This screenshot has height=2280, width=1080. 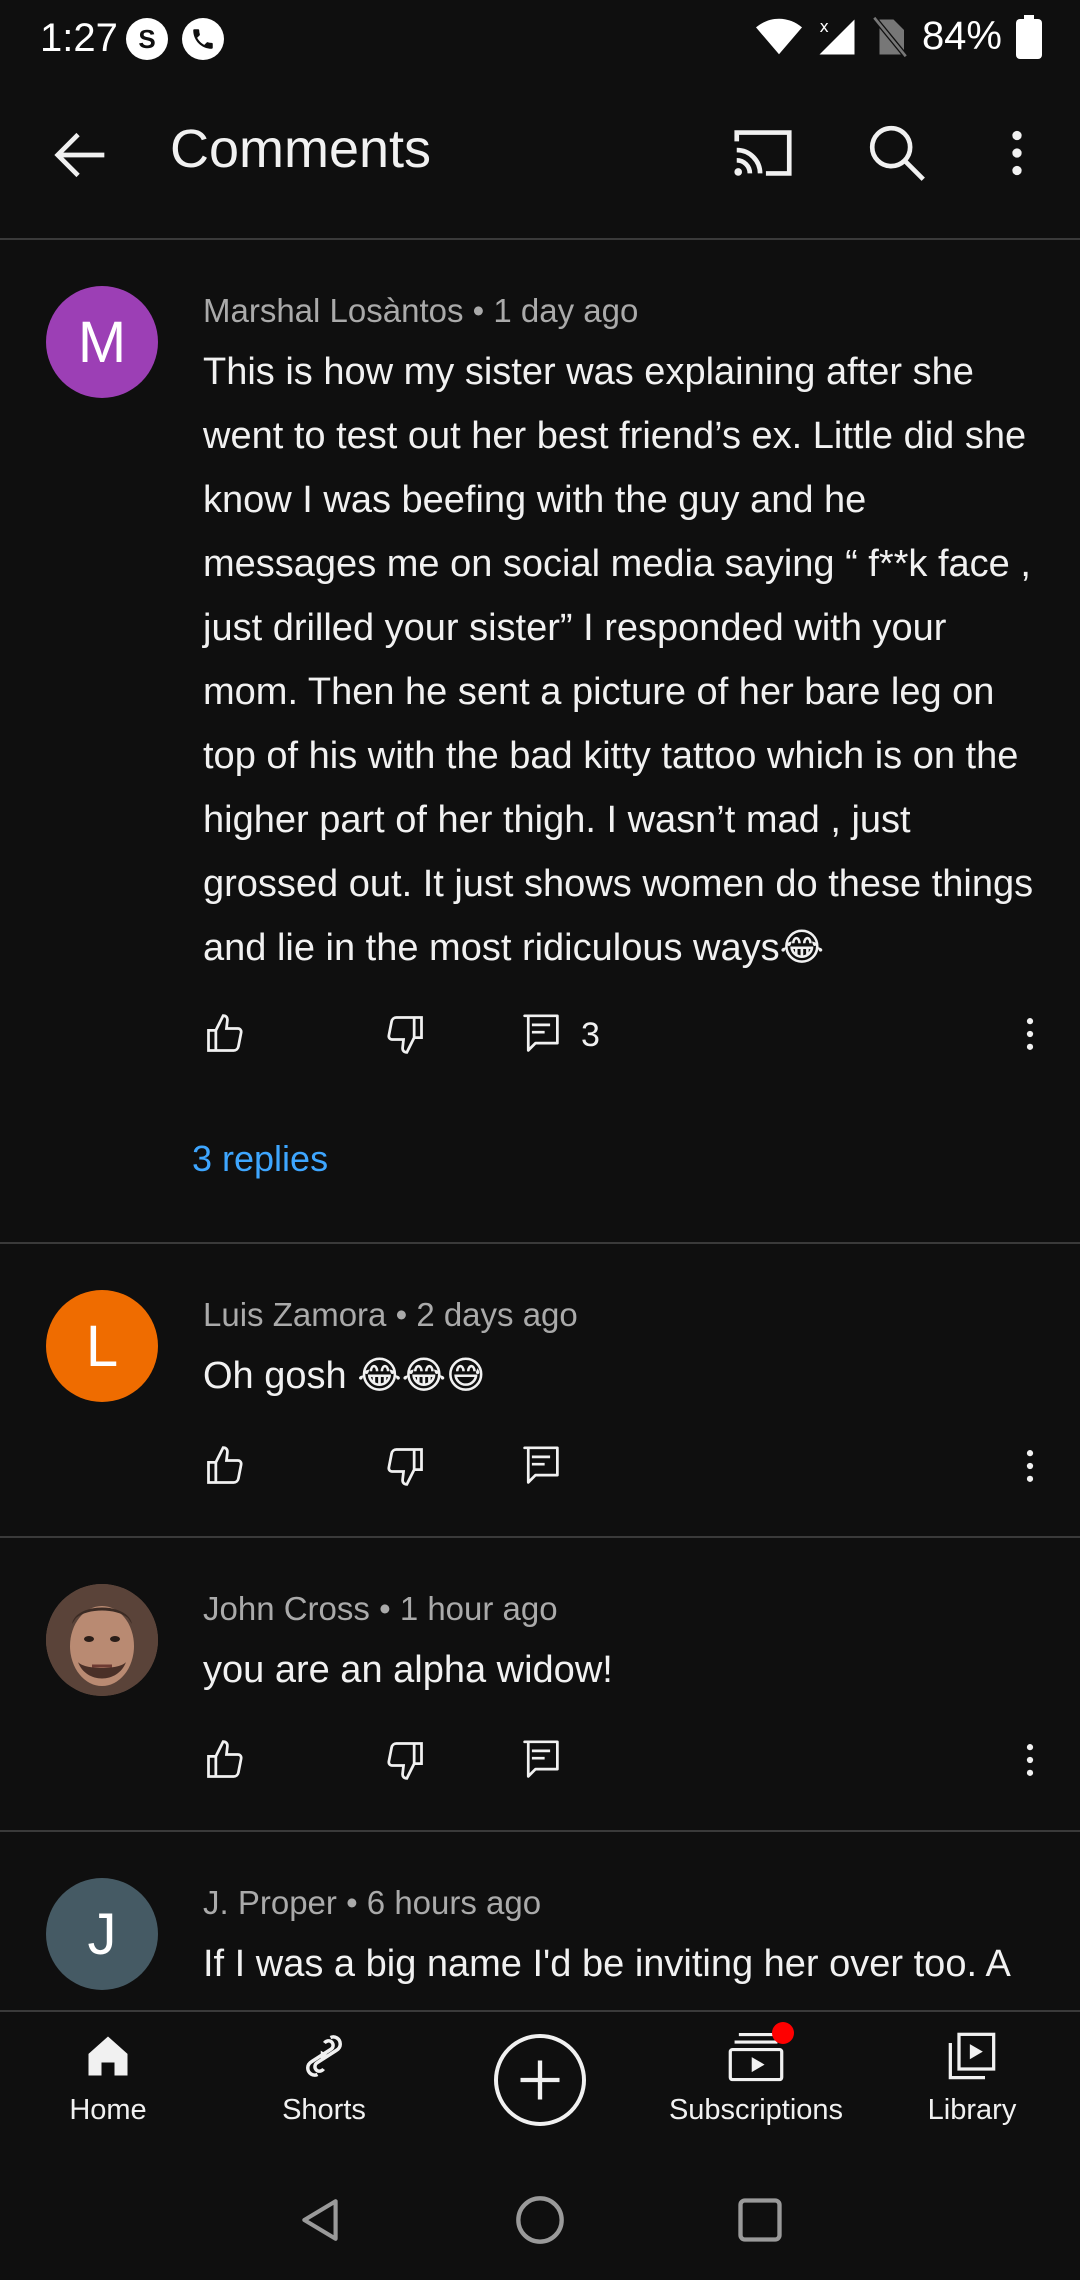 I want to click on comment-author: John Cross, so click(x=286, y=1608).